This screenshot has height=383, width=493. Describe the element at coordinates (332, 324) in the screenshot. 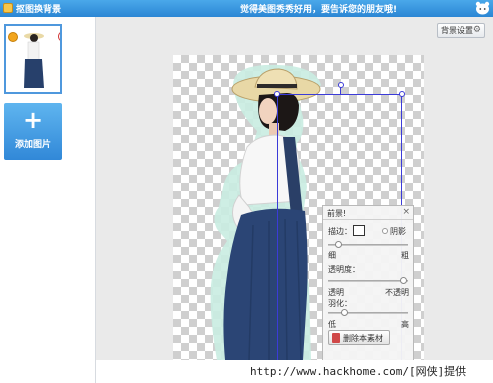

I see `low-label: 低` at that location.